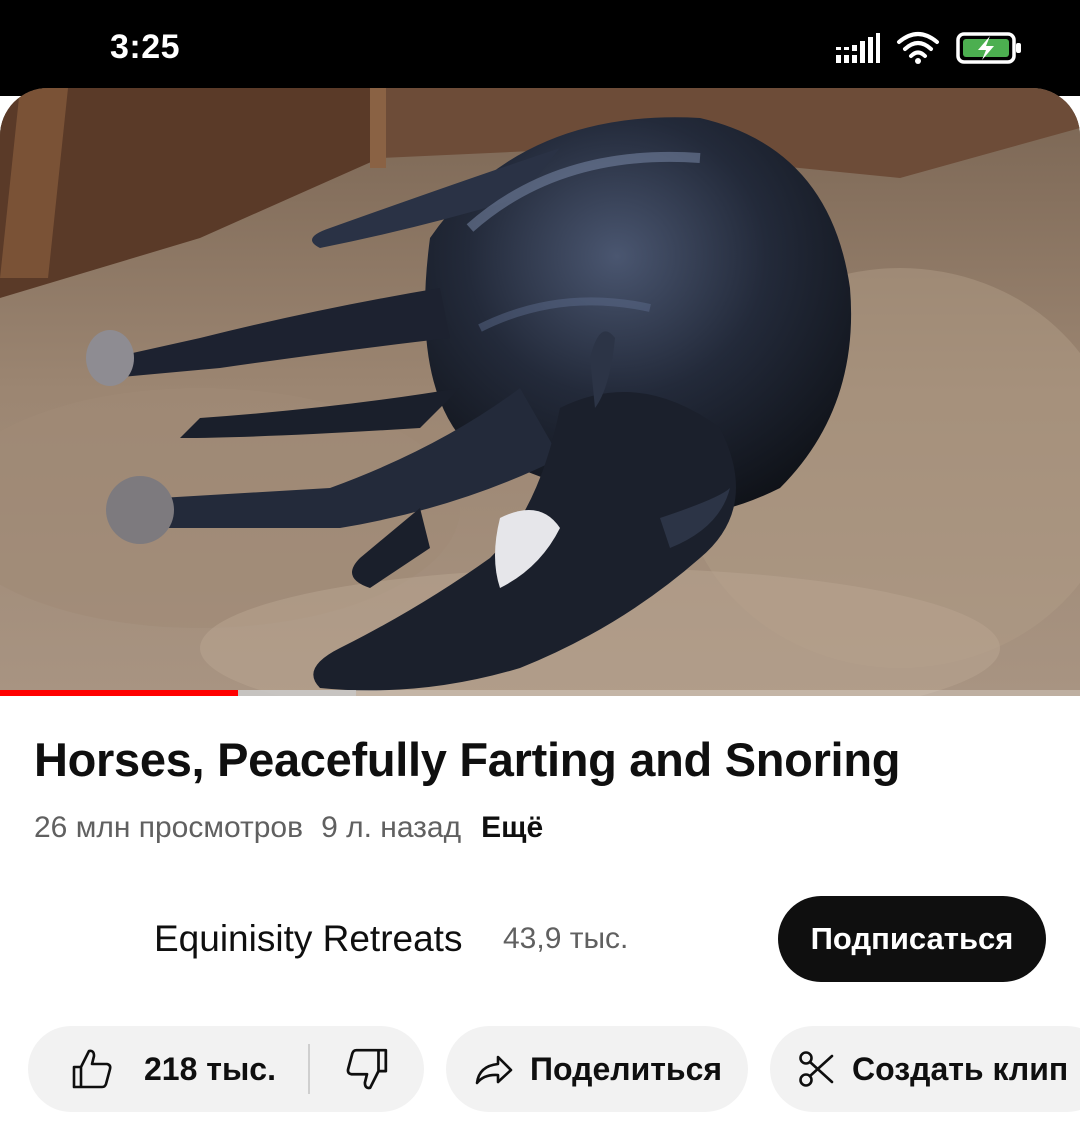 This screenshot has width=1080, height=1139. I want to click on share-button: Поделиться, so click(597, 1069).